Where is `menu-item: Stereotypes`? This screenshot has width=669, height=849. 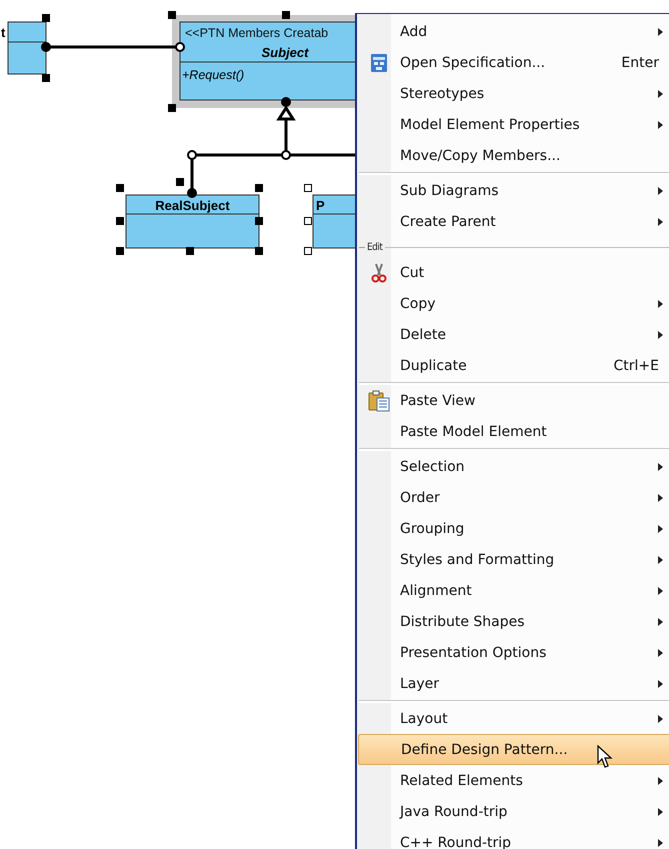
menu-item: Stereotypes is located at coordinates (513, 93).